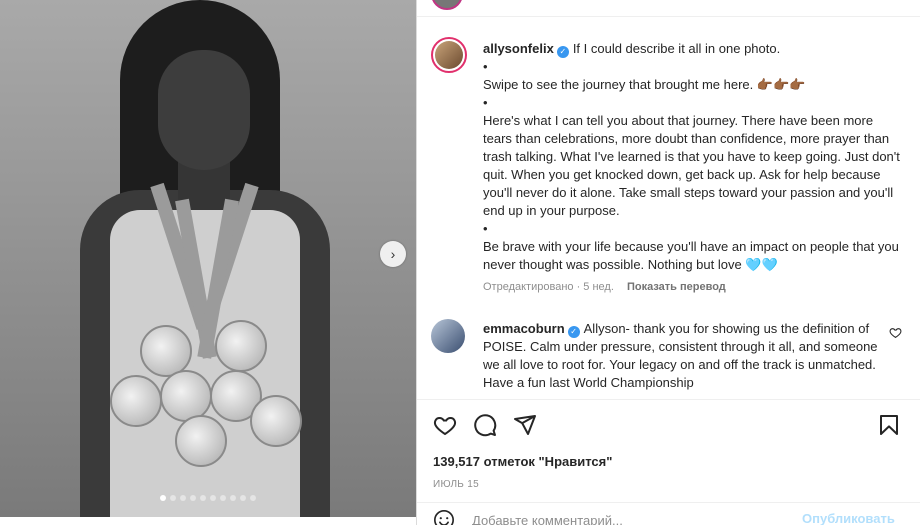  I want to click on comment-like-button, so click(895, 334).